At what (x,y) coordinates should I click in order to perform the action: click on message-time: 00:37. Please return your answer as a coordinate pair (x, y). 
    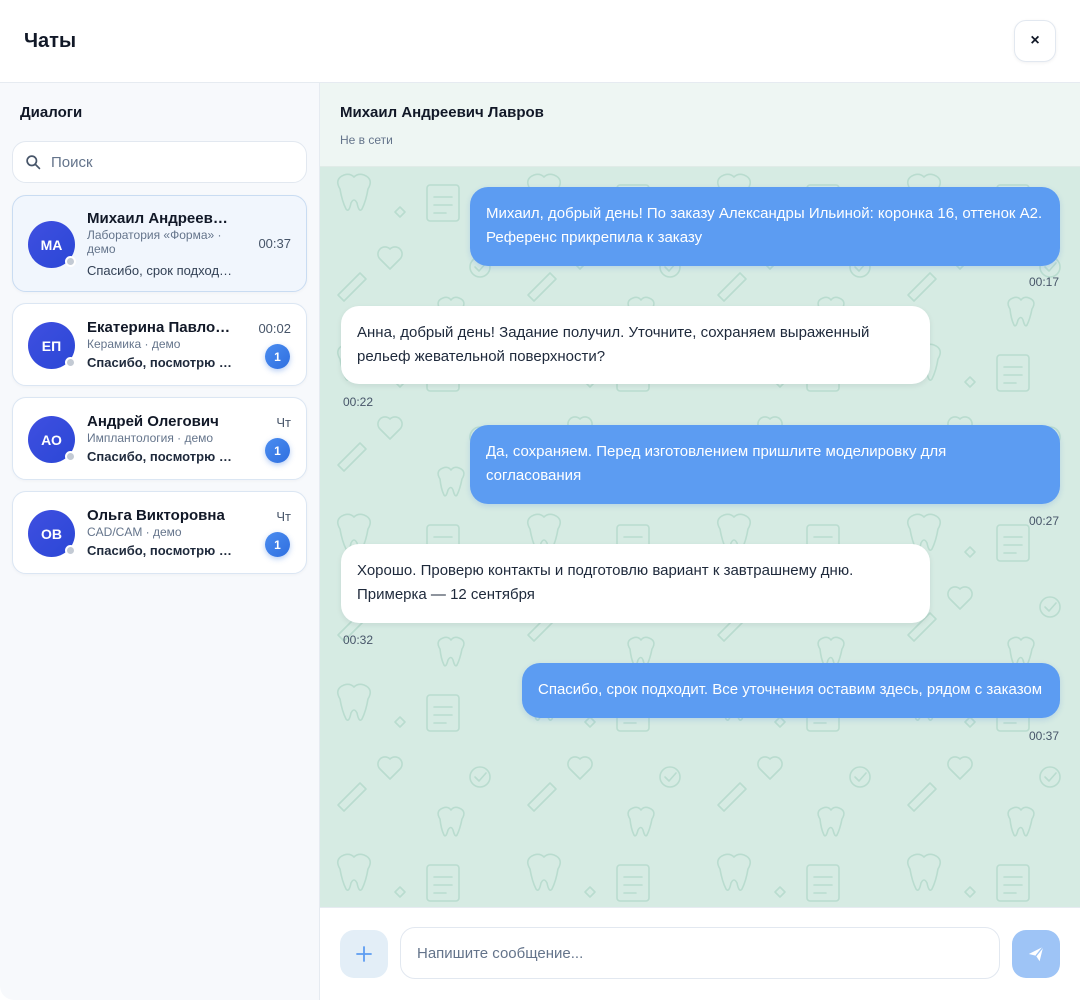
    Looking at the image, I should click on (1044, 736).